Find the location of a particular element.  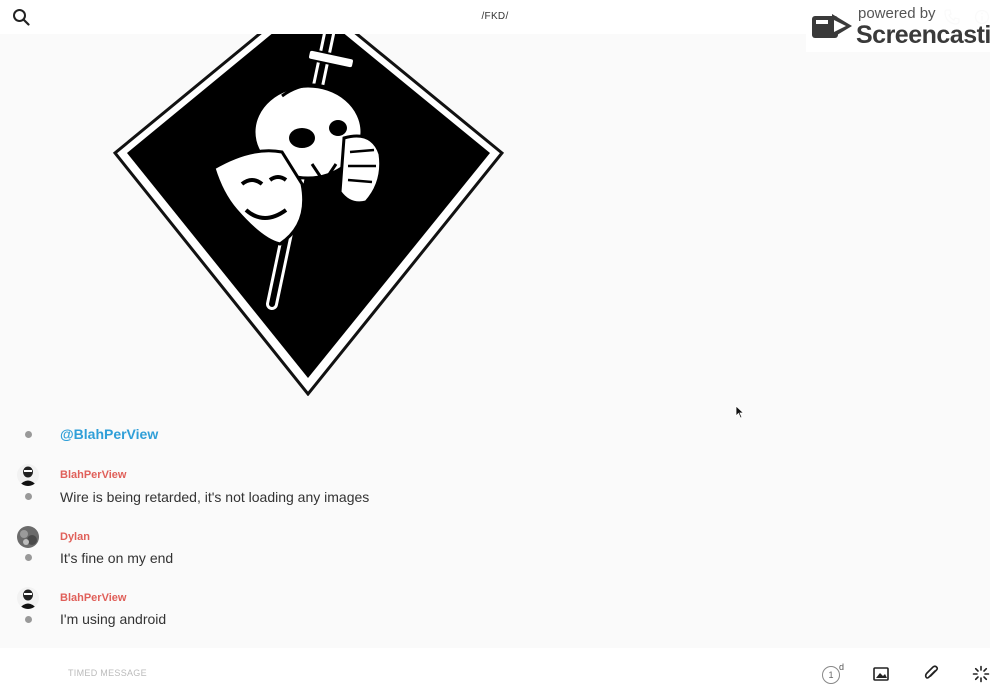

mouse-cursor-icon is located at coordinates (740, 412).